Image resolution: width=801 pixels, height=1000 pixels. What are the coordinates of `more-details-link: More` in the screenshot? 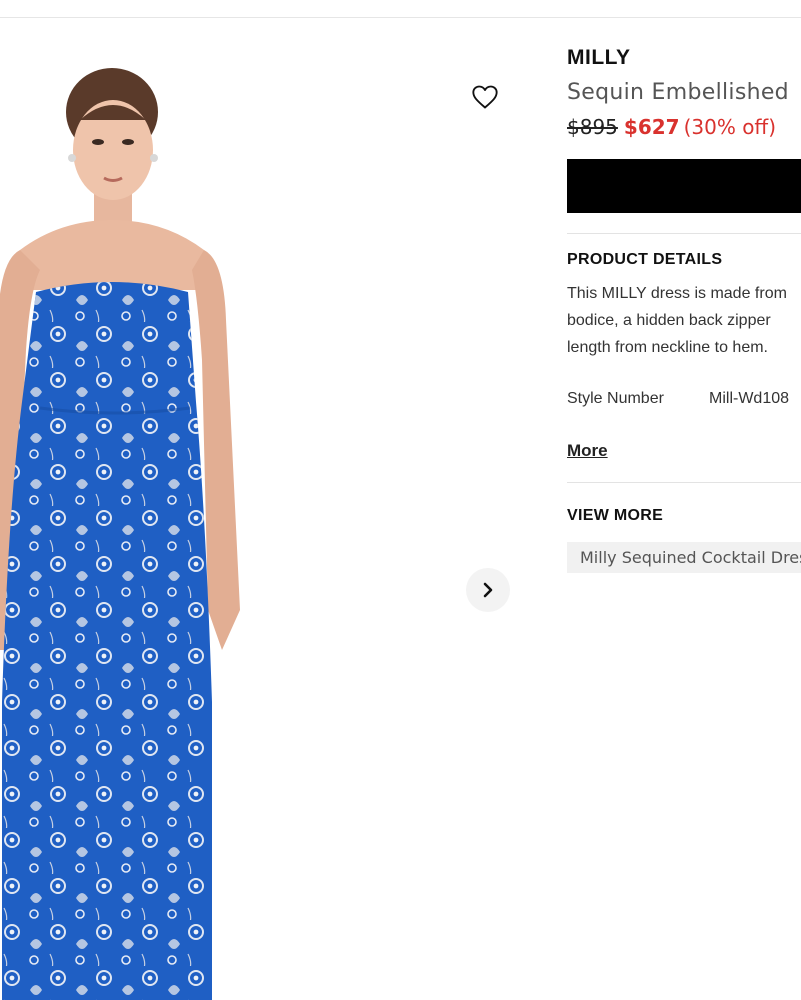 It's located at (587, 451).